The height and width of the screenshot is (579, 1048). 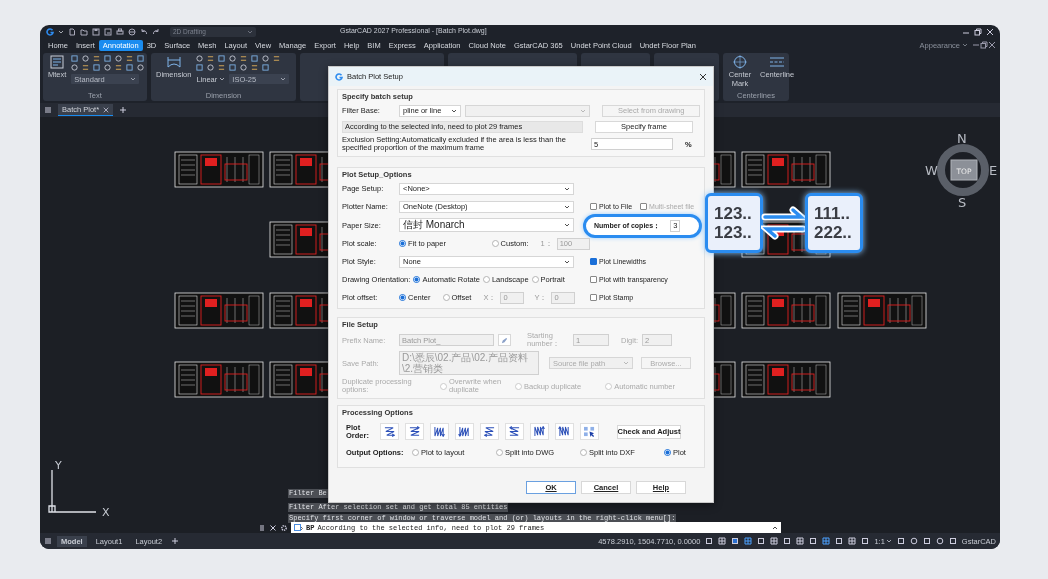 What do you see at coordinates (96, 31) in the screenshot?
I see `save-icon` at bounding box center [96, 31].